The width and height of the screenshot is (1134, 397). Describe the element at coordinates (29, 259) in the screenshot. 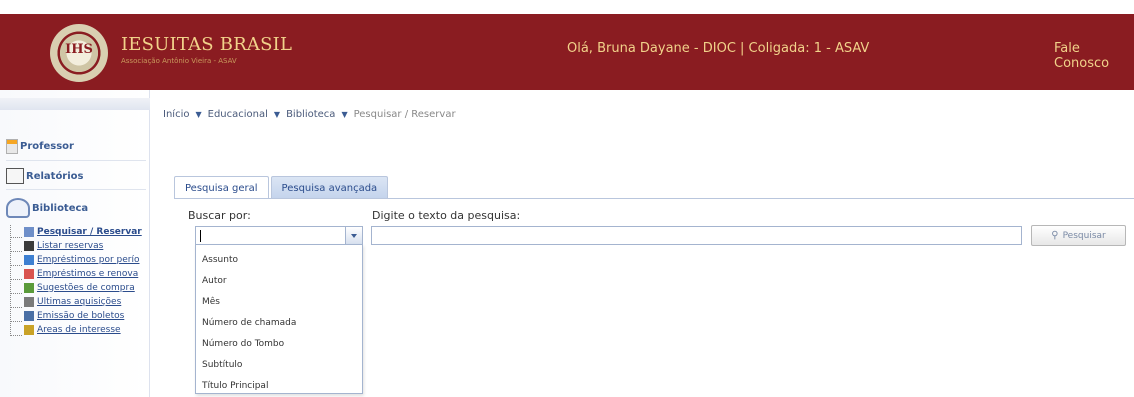

I see `calendar-icon` at that location.